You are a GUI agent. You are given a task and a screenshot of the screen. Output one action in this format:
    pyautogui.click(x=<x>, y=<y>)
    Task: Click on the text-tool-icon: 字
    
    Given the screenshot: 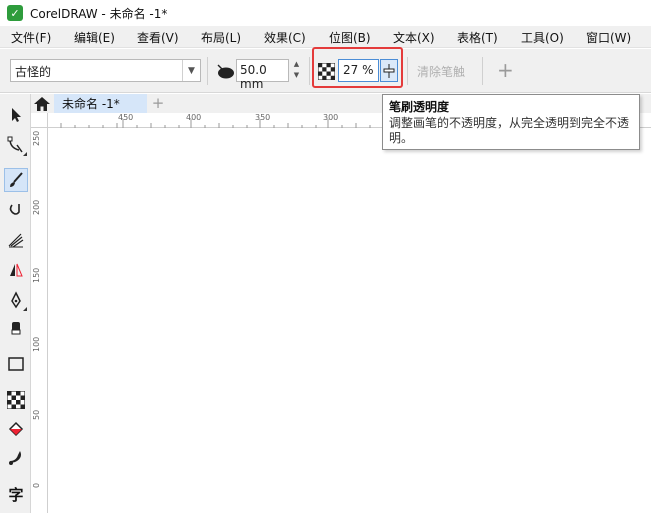 What is the action you would take?
    pyautogui.click(x=16, y=494)
    